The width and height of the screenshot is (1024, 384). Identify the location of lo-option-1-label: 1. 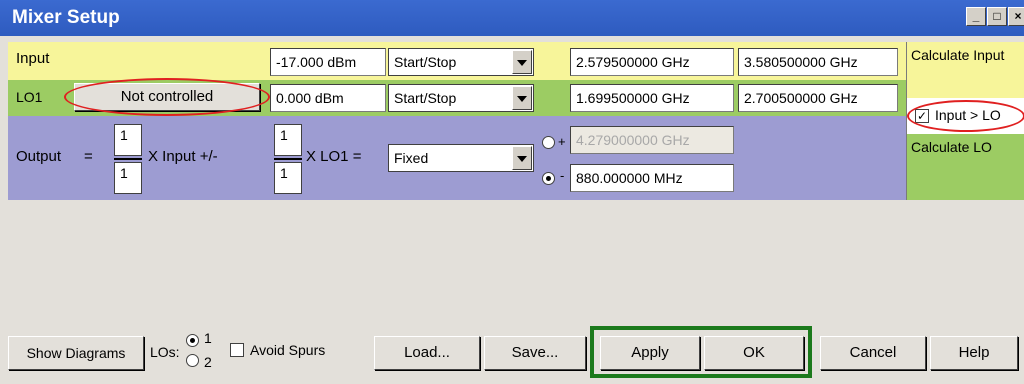
(208, 338).